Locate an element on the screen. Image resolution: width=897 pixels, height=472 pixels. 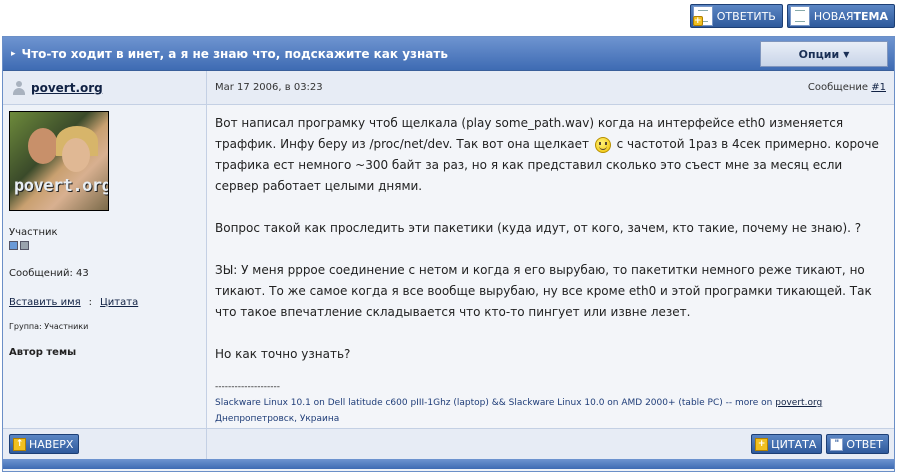
post-footer: ↑ НАВЕРХ + ЦИТАТА " ОТВЕТ is located at coordinates (448, 444).